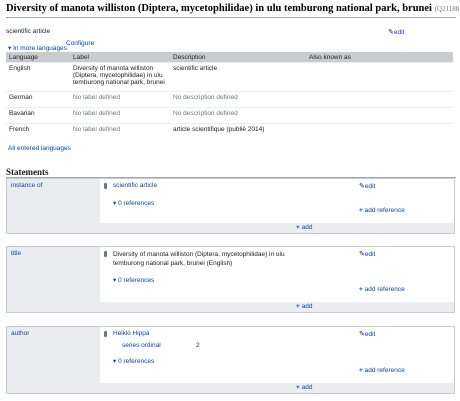 This screenshot has height=401, width=460. Describe the element at coordinates (231, 172) in the screenshot. I see `statements-heading: Statements` at that location.